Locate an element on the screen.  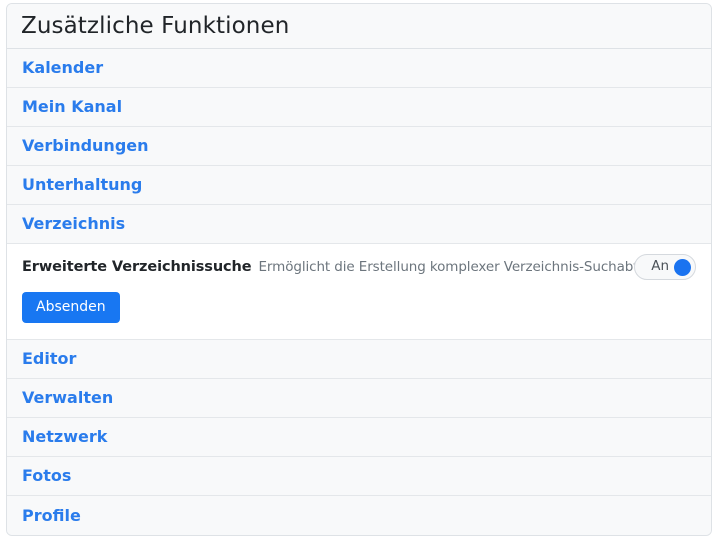
list-item-verzeichnis: Verzeichnis is located at coordinates (359, 224).